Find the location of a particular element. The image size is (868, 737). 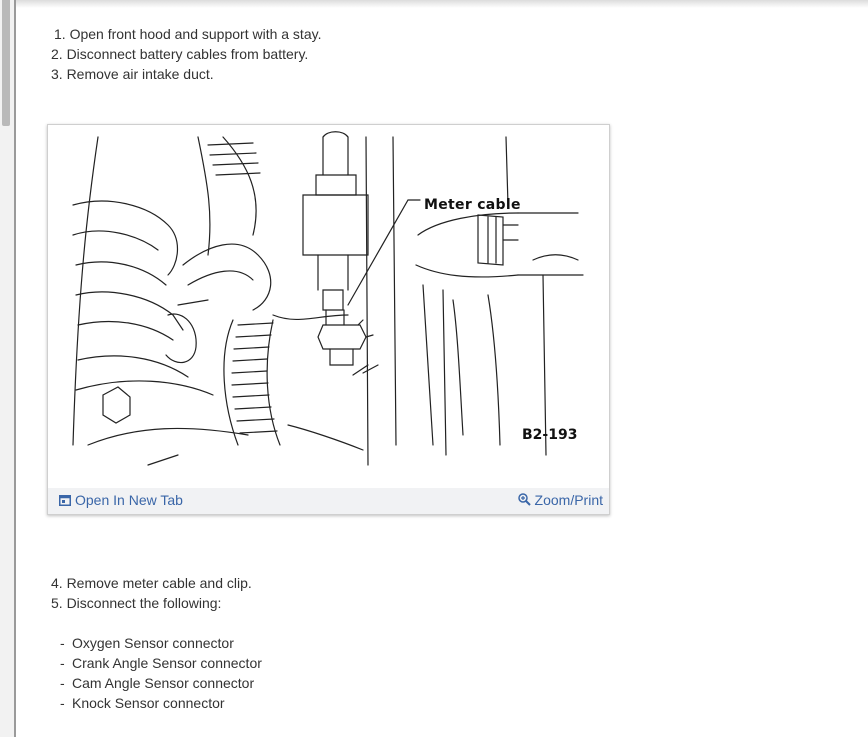

left-scrollbar is located at coordinates (8, 368).